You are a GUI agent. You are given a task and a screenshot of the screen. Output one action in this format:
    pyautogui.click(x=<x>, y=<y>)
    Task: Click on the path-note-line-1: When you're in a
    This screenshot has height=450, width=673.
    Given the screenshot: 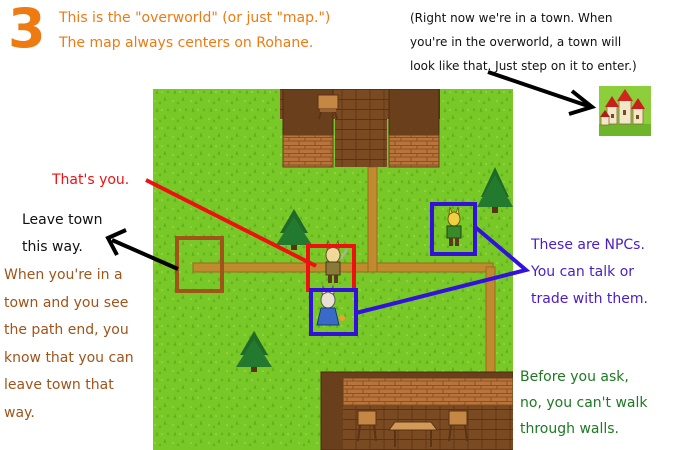 What is the action you would take?
    pyautogui.click(x=63, y=275)
    